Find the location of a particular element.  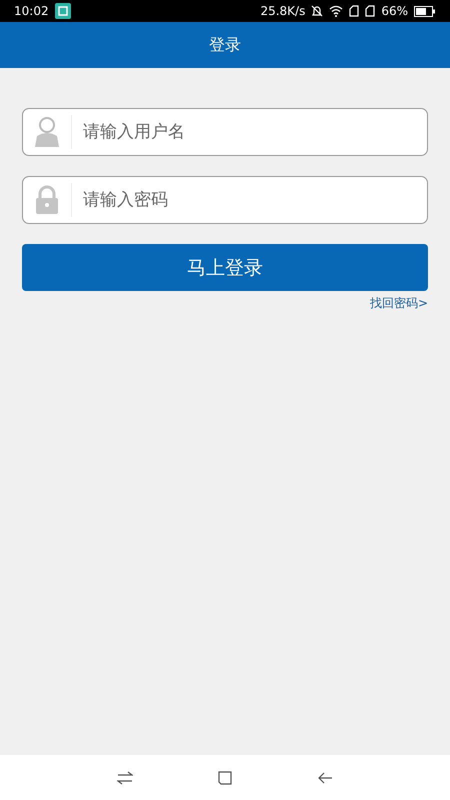

forgot-password-link: 找回密码> is located at coordinates (399, 303).